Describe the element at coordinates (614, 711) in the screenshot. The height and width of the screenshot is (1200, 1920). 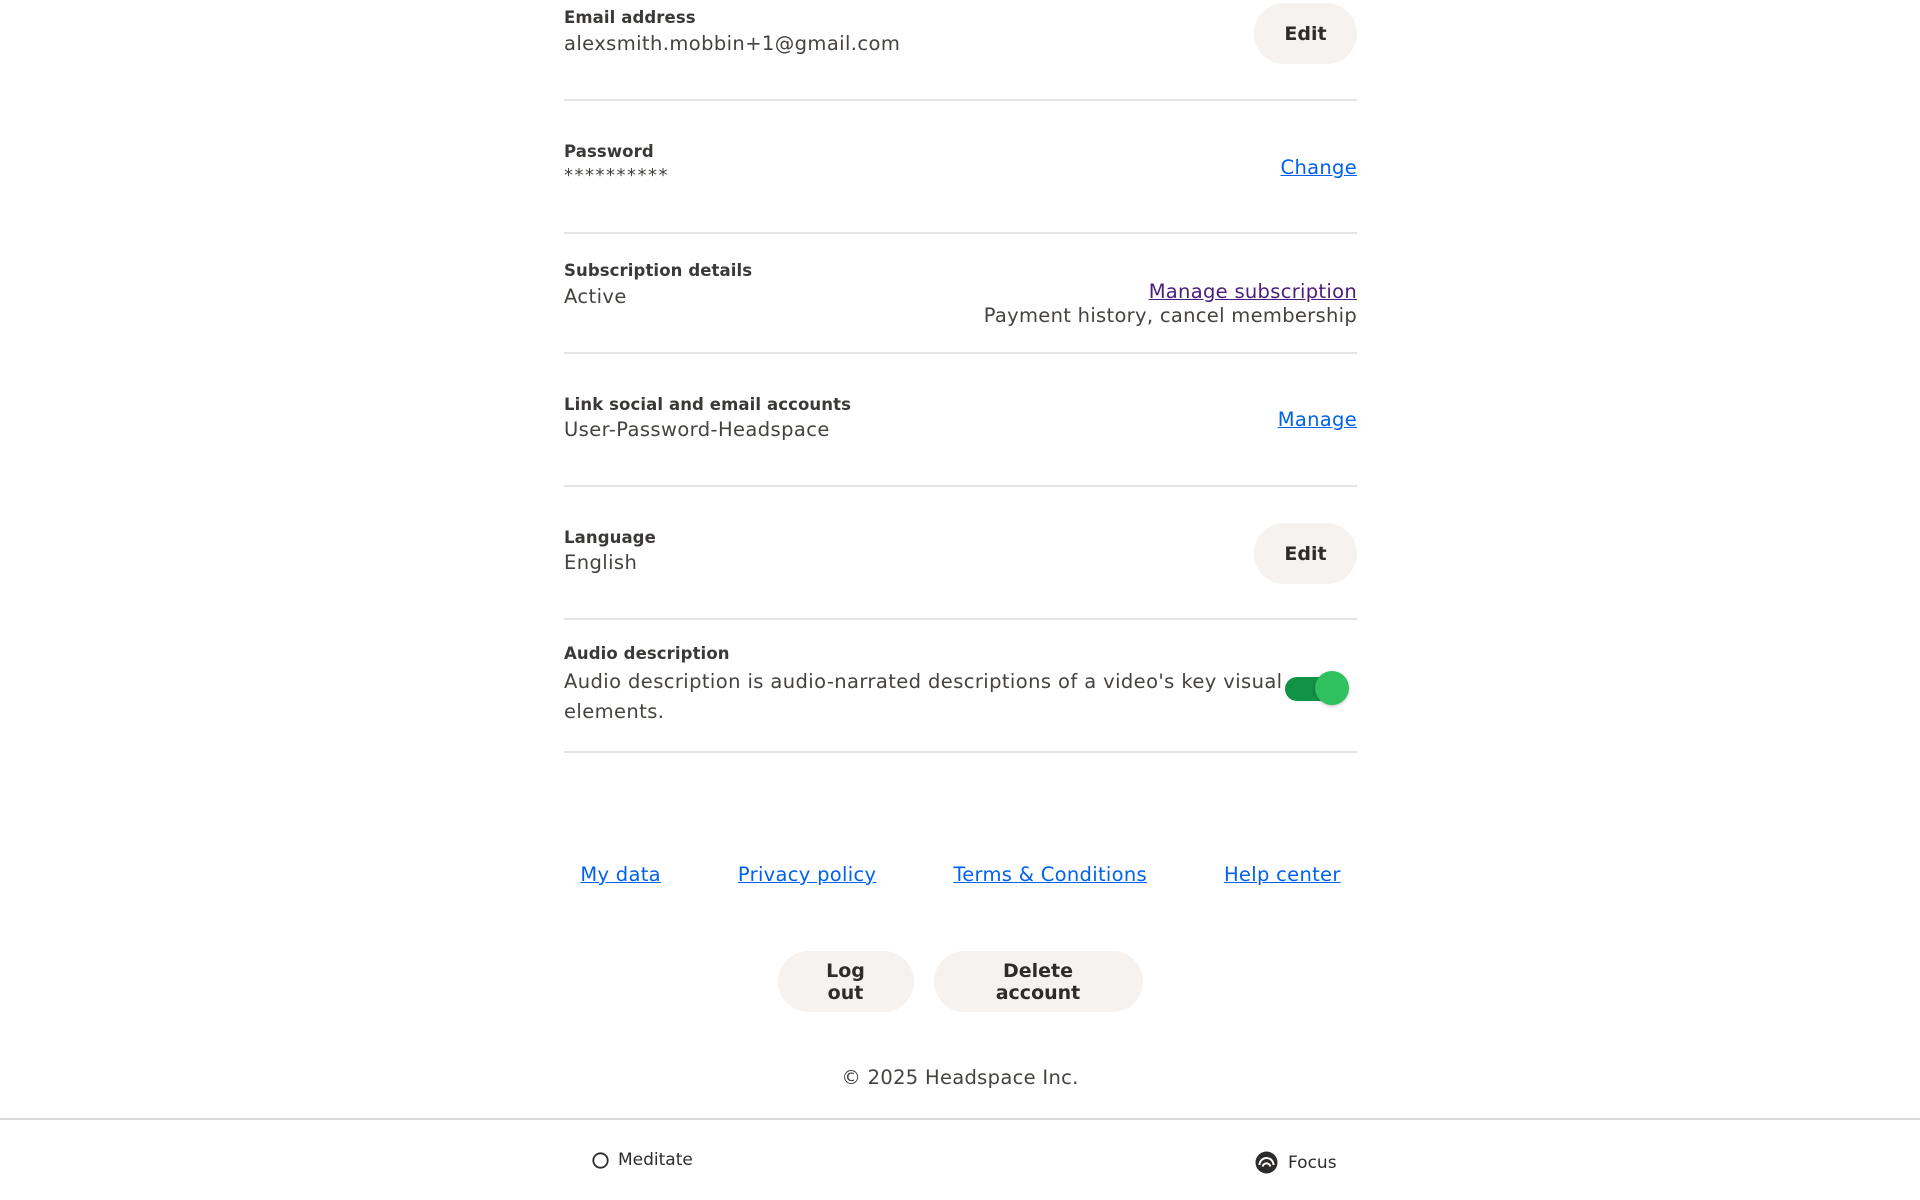
I see `audio-description-line-2: elements.` at that location.